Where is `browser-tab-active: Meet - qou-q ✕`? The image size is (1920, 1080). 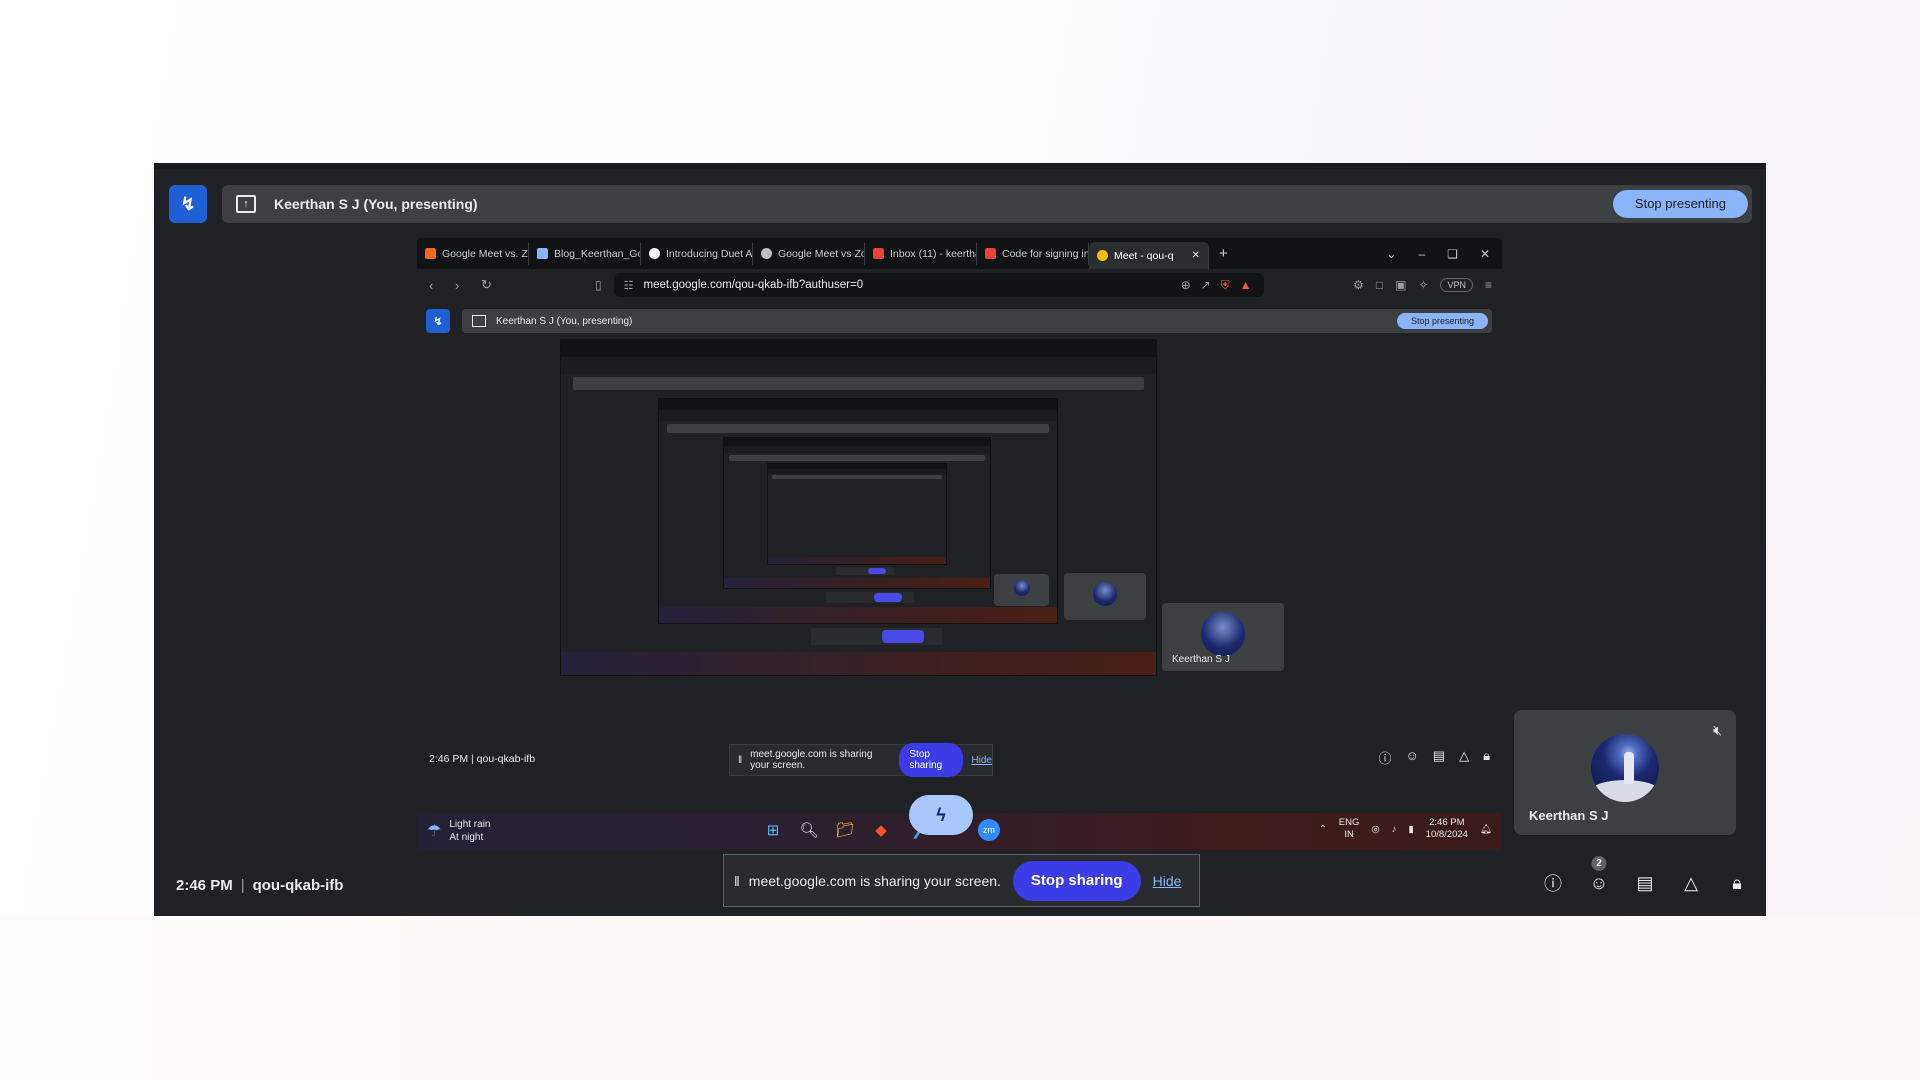 browser-tab-active: Meet - qou-q ✕ is located at coordinates (1149, 255).